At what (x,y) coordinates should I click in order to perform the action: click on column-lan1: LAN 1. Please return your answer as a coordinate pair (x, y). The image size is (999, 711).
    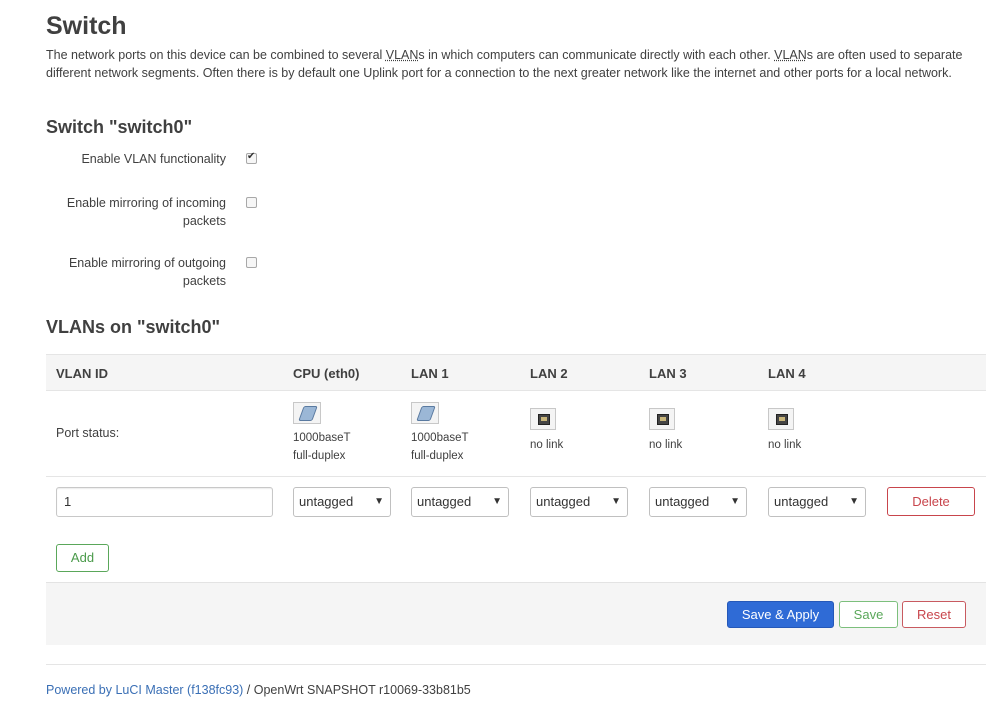
    Looking at the image, I should click on (430, 373).